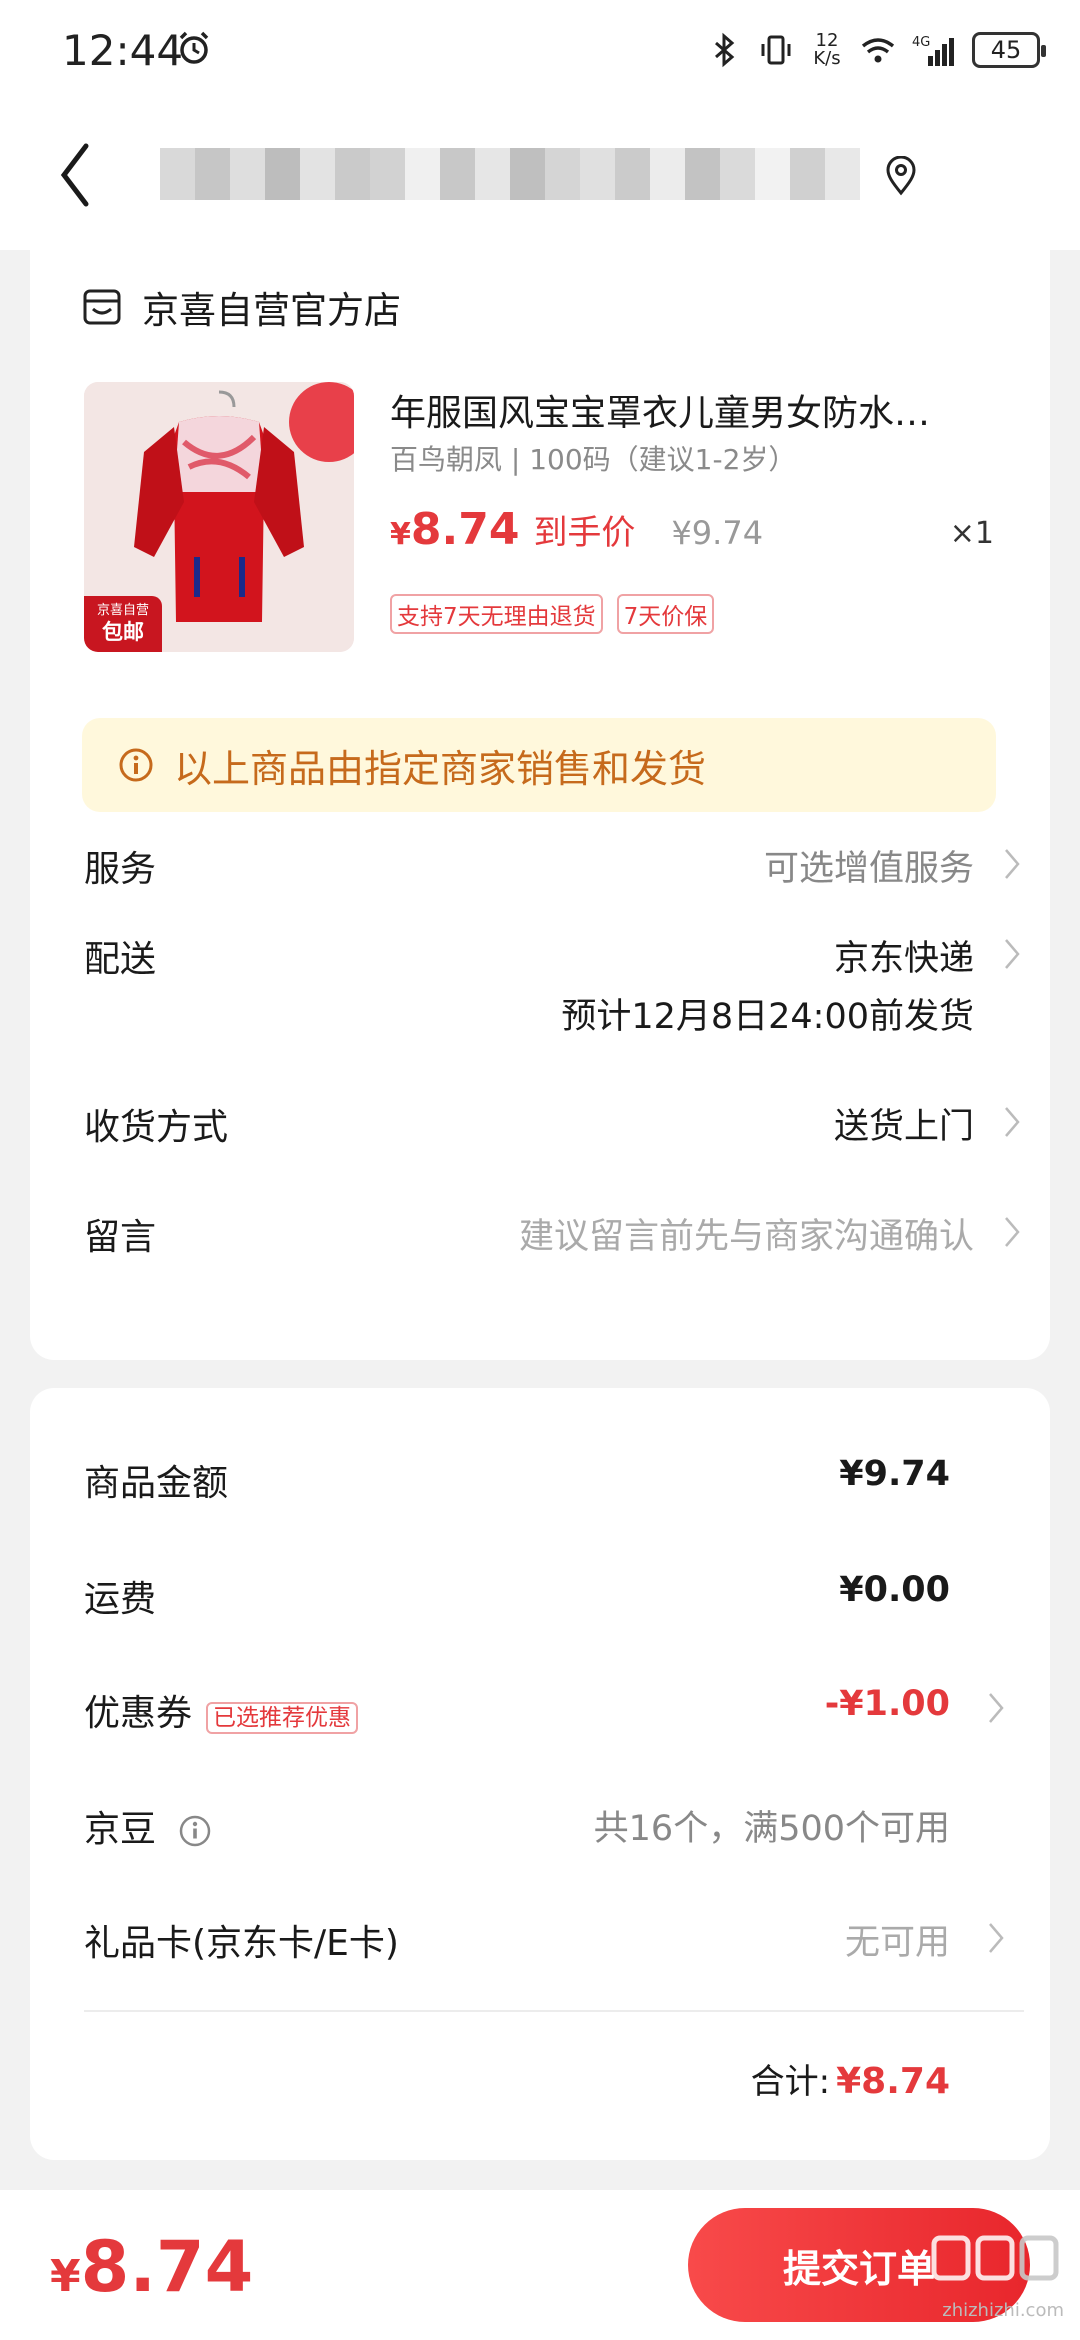 The width and height of the screenshot is (1080, 2340). I want to click on status-bar: 12:44 12 K/s 4G 45, so click(540, 50).